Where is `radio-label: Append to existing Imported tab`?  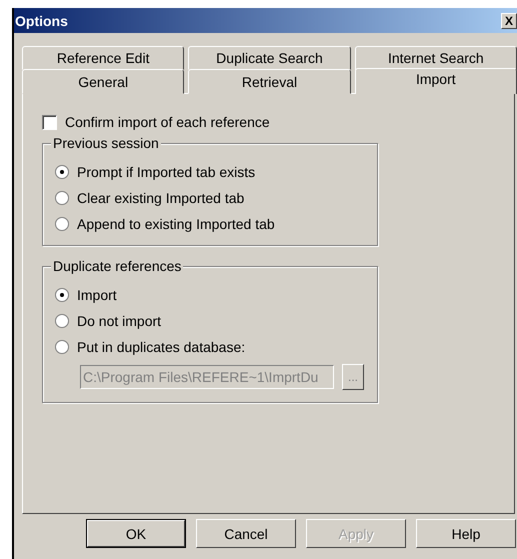 radio-label: Append to existing Imported tab is located at coordinates (176, 224).